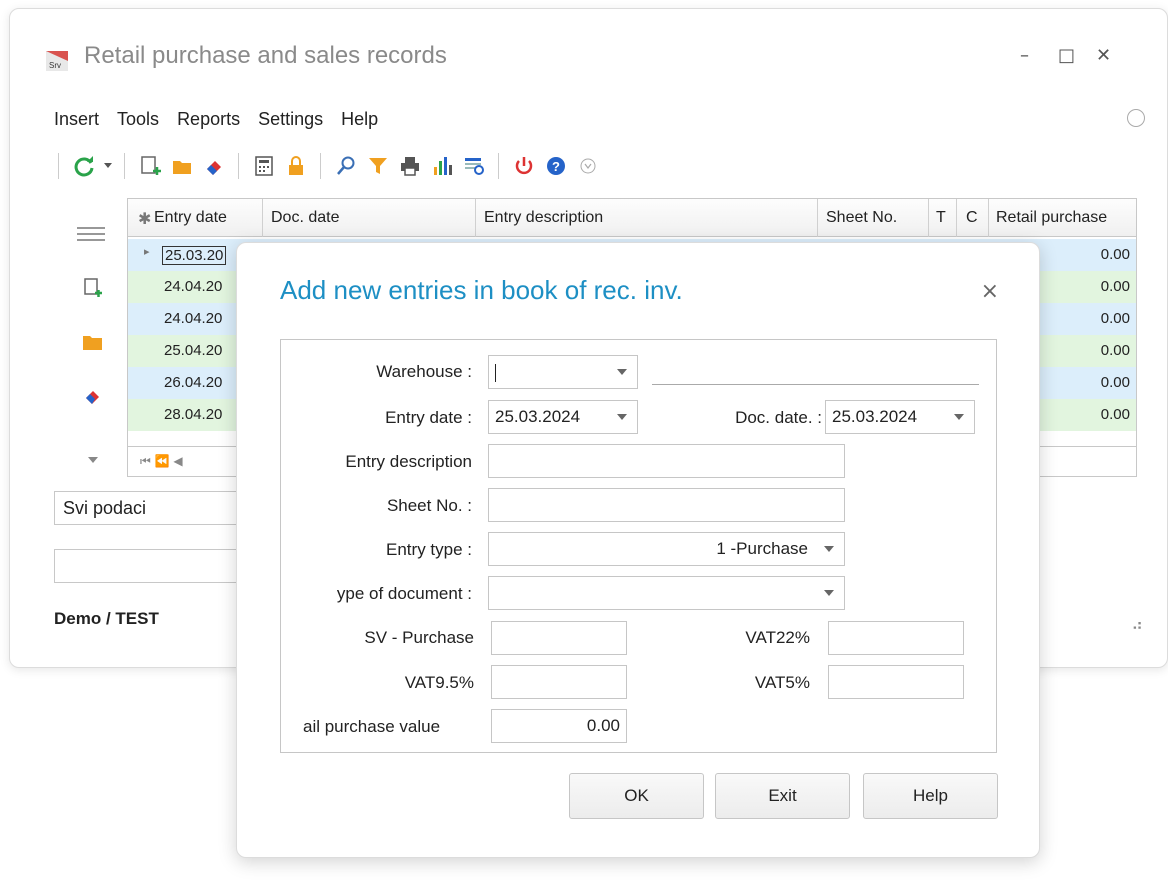  What do you see at coordinates (76, 121) in the screenshot?
I see `menu-insert: Insert` at bounding box center [76, 121].